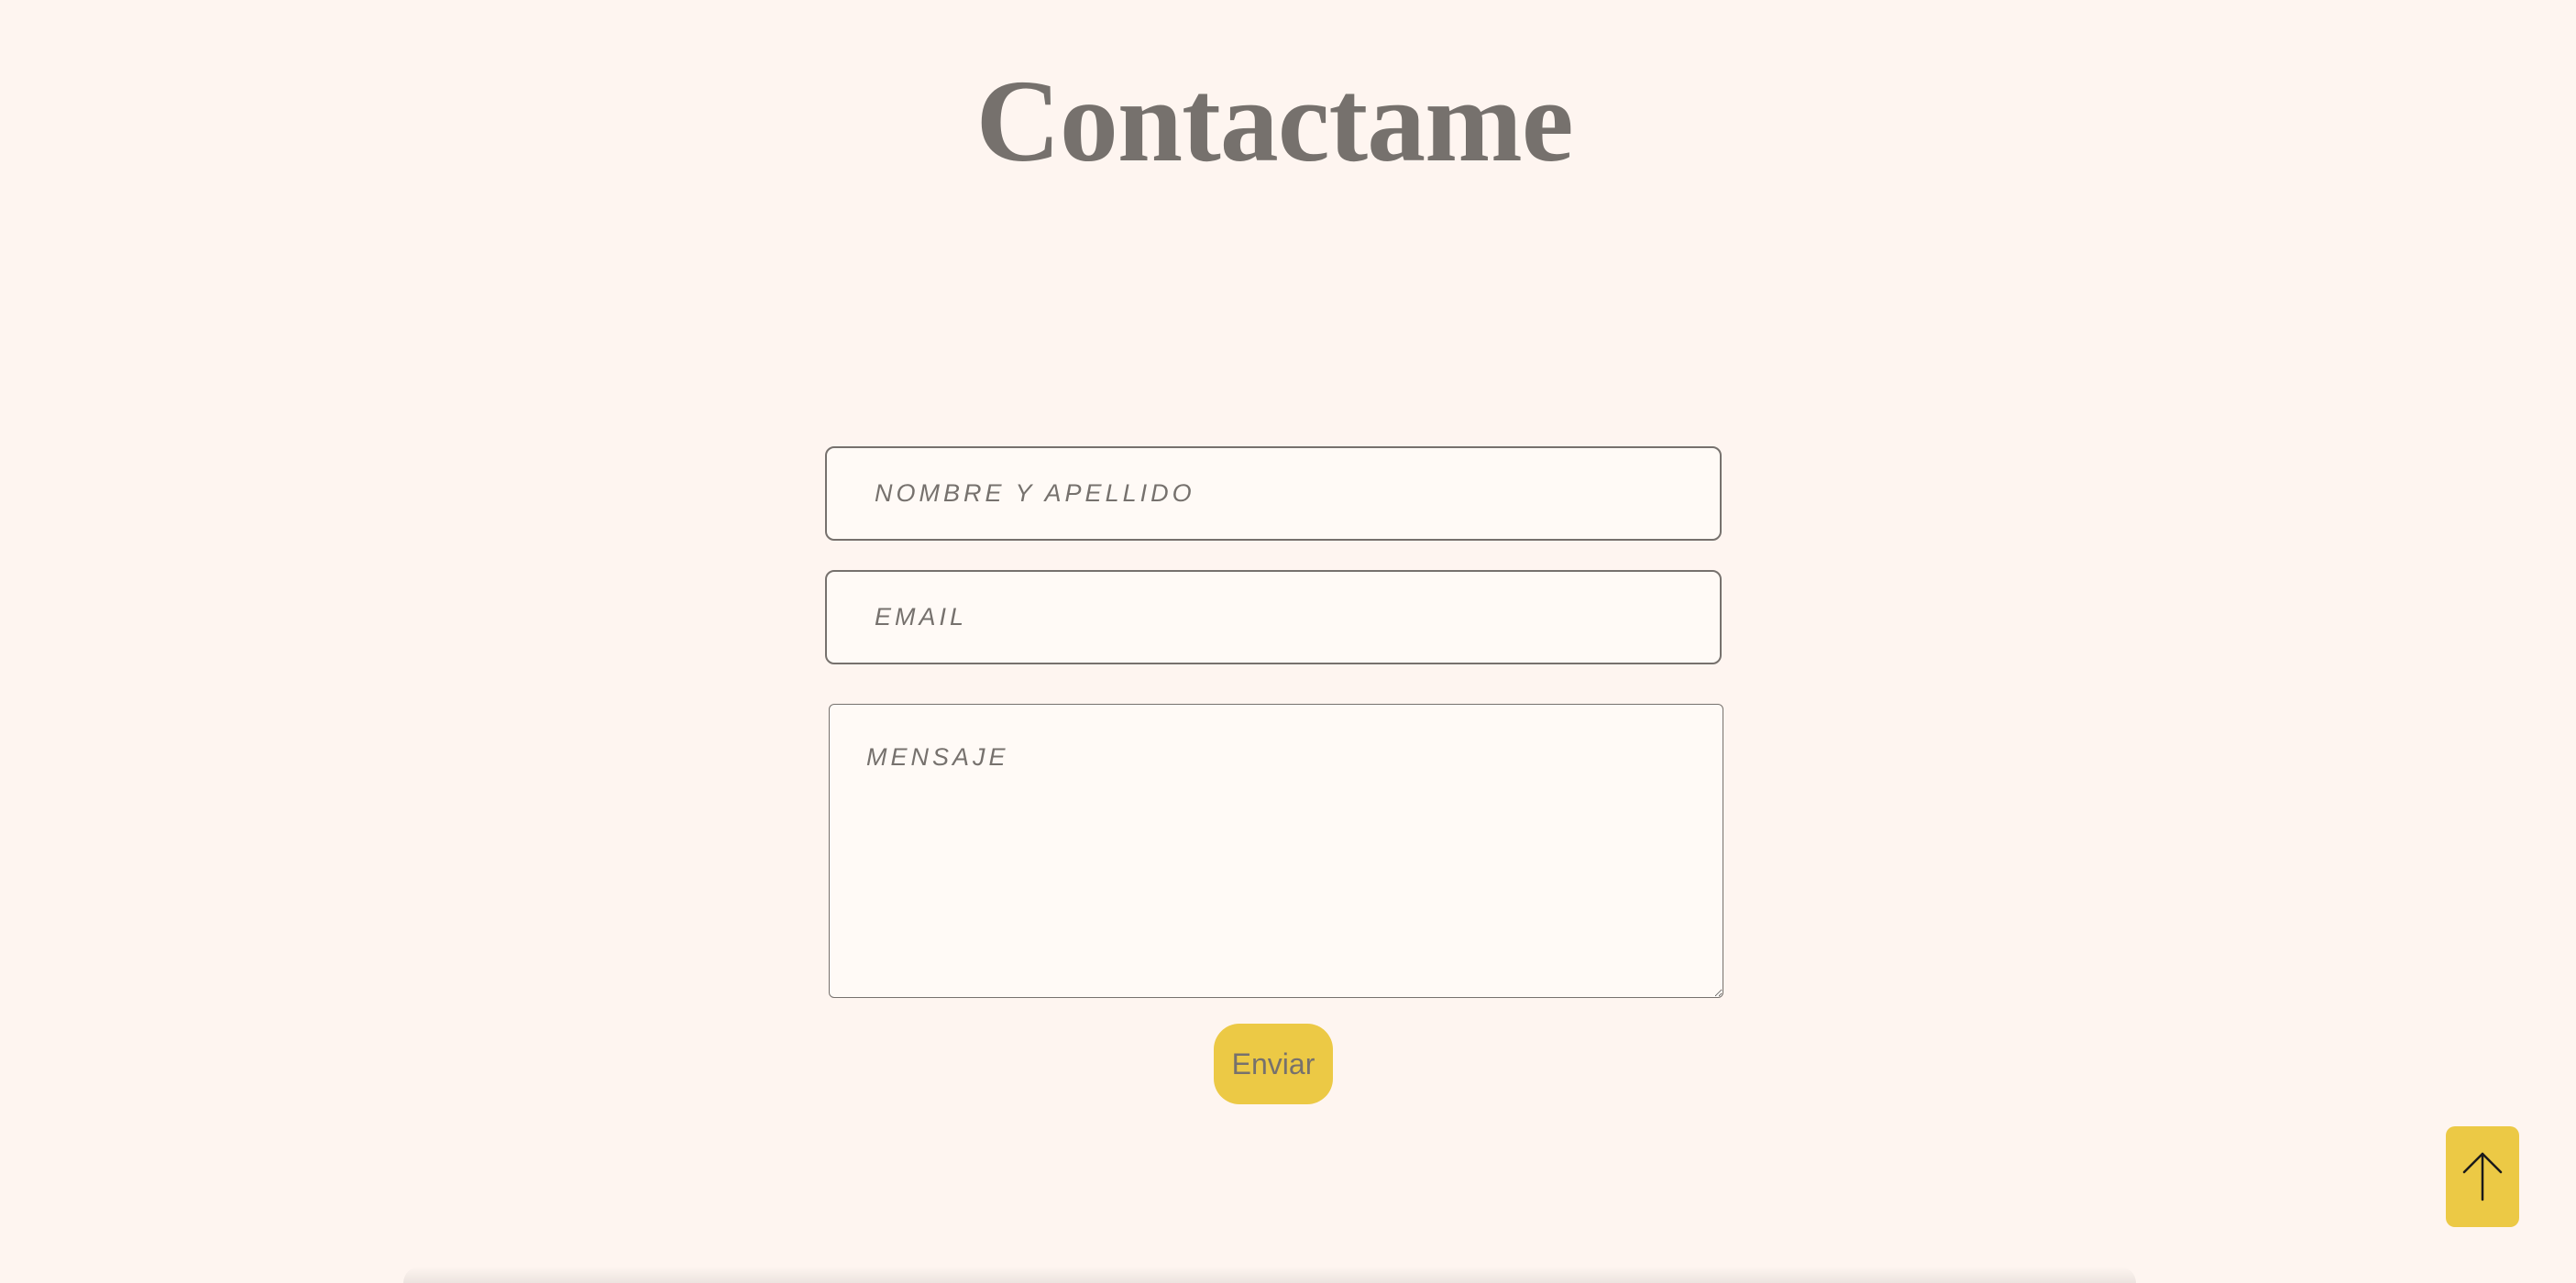  I want to click on footer-shadow, so click(1269, 1275).